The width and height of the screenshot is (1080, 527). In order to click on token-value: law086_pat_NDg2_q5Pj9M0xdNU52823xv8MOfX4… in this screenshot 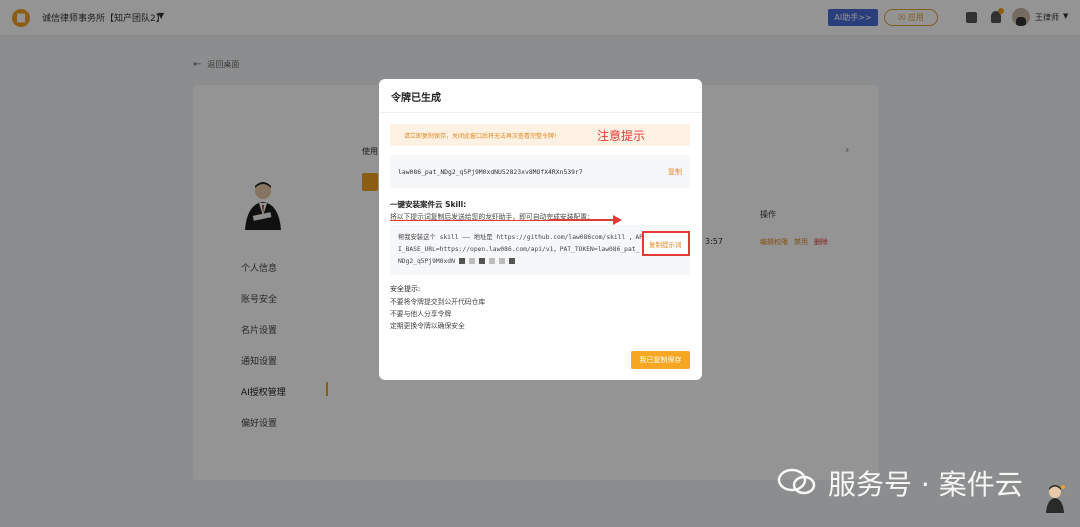, I will do `click(490, 172)`.